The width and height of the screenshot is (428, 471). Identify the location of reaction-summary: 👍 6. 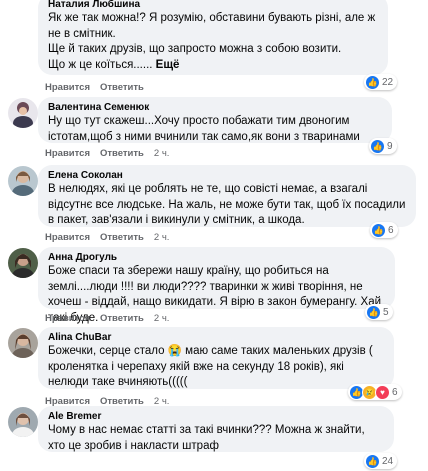
(384, 230).